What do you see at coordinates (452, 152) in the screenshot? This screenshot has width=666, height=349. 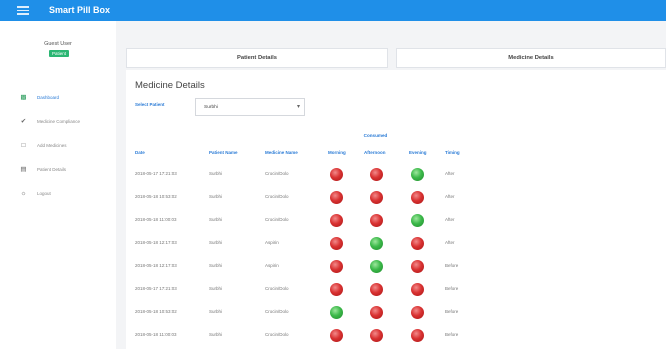 I see `column-header-timing: Timing` at bounding box center [452, 152].